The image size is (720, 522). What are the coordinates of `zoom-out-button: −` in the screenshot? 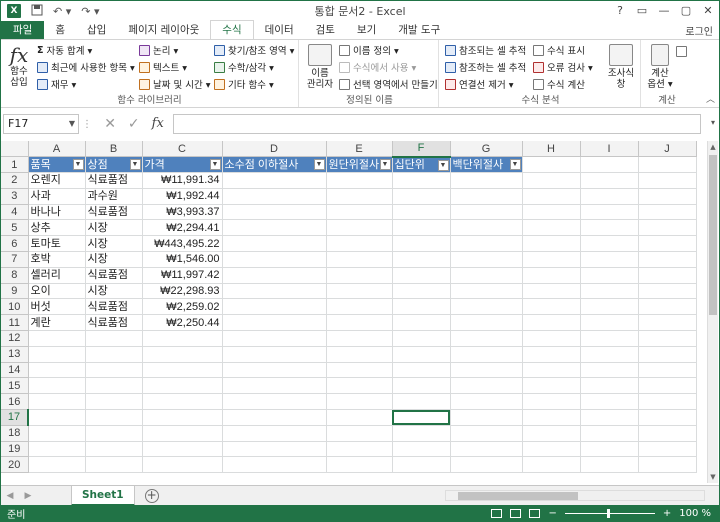 It's located at (552, 513).